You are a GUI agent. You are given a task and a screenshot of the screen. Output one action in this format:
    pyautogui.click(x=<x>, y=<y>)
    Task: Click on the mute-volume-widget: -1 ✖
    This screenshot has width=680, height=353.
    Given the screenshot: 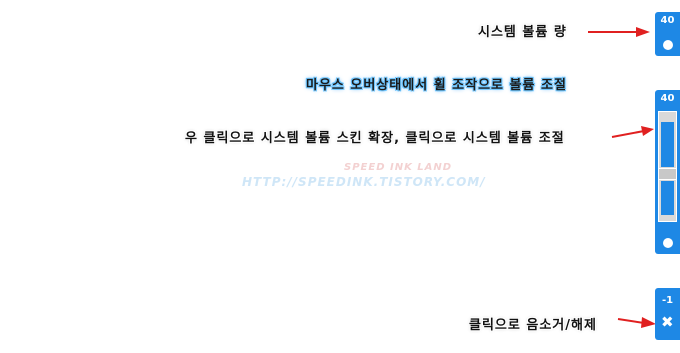 What is the action you would take?
    pyautogui.click(x=667, y=314)
    